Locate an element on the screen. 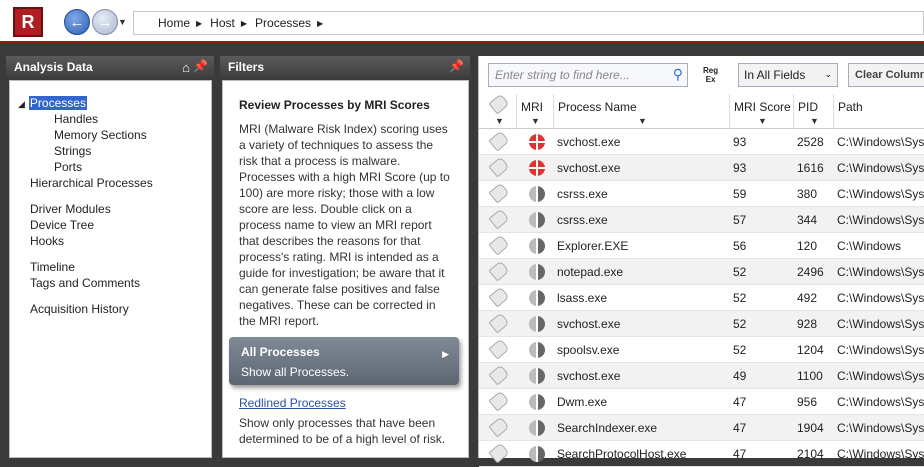  column-header-tag: ▼ is located at coordinates (498, 111).